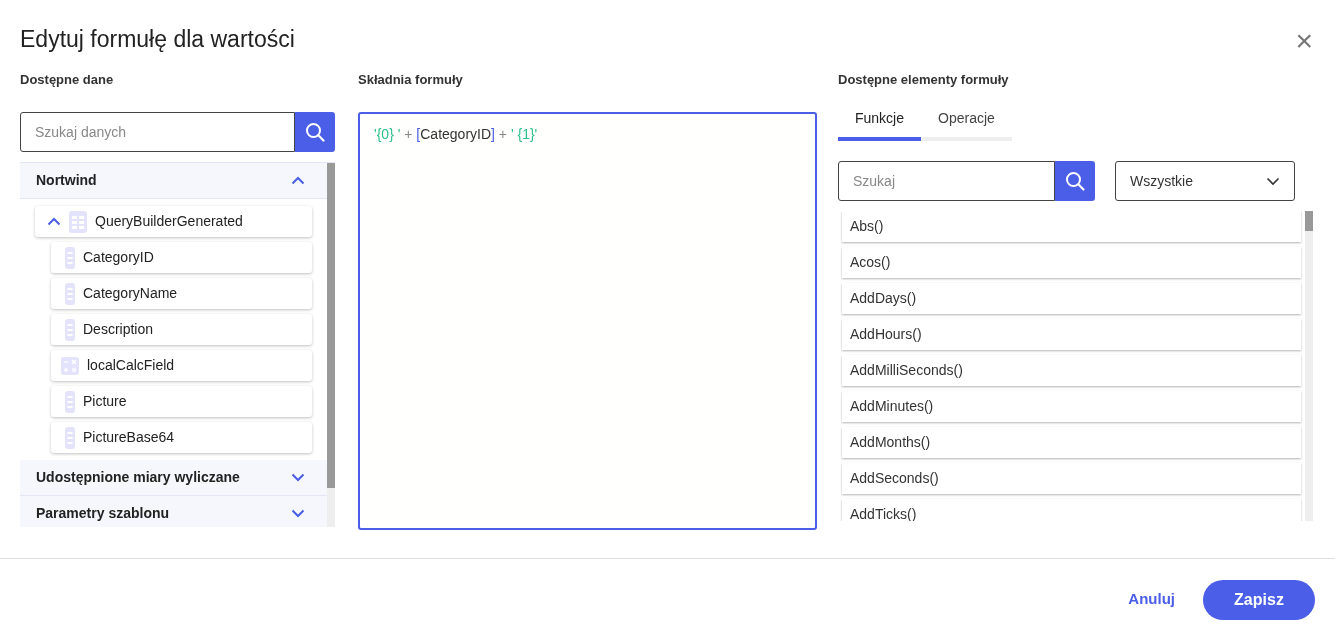  I want to click on tree-item: QueryBuilderGenerated, so click(173, 221).